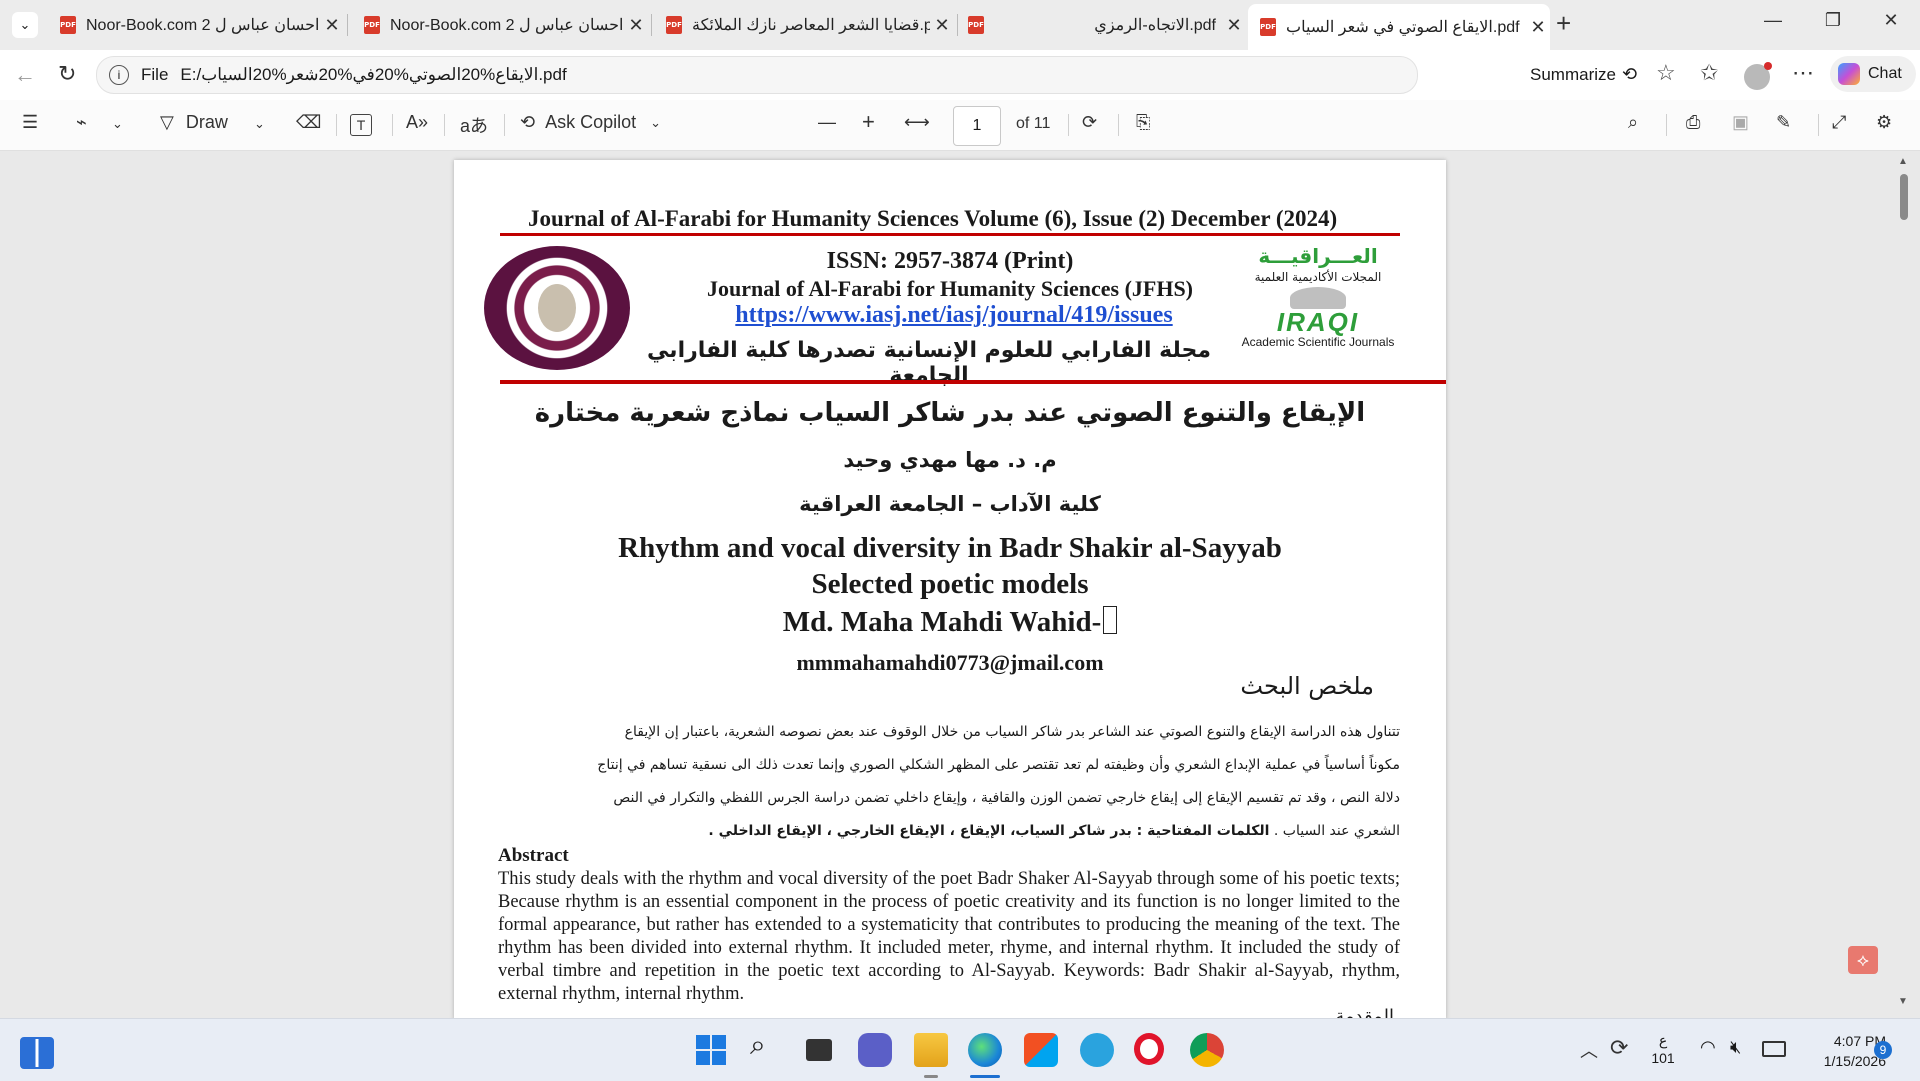 Image resolution: width=1920 pixels, height=1081 pixels. I want to click on explorer-active-indicator, so click(931, 1076).